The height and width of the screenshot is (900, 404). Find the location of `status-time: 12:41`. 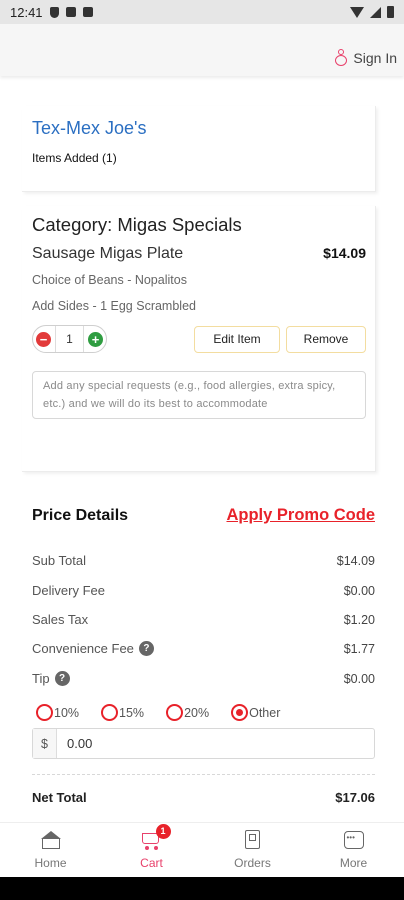

status-time: 12:41 is located at coordinates (26, 12).